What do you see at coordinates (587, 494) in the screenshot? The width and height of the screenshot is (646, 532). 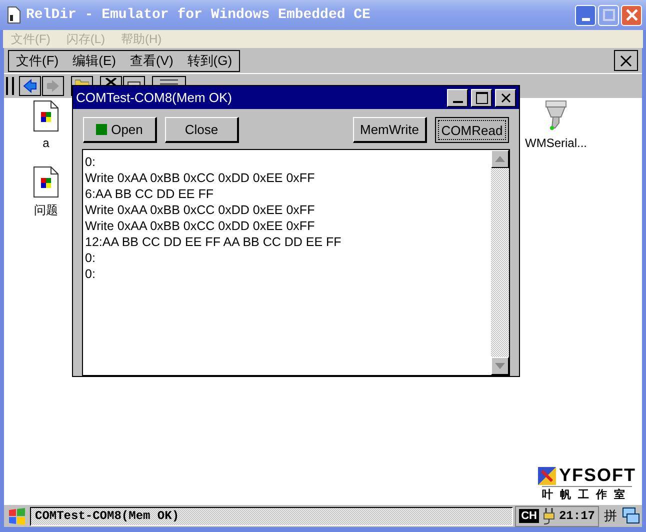 I see `logo-subtitle: 叶帆工作室` at bounding box center [587, 494].